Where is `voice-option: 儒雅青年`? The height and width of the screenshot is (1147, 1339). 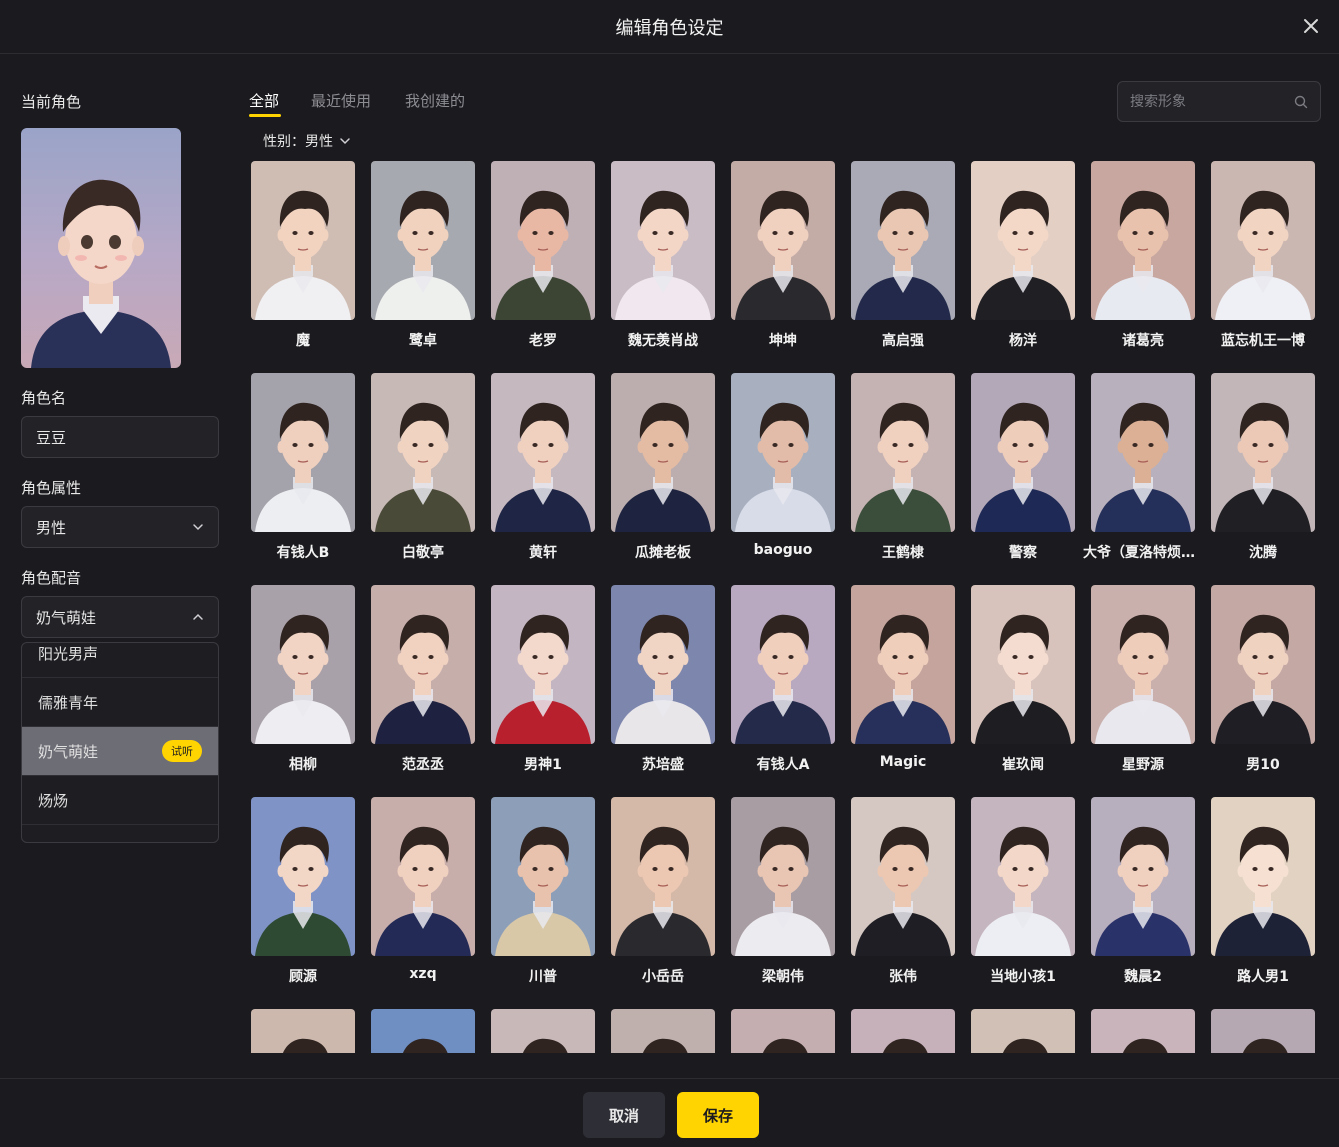
voice-option: 儒雅青年 is located at coordinates (120, 702).